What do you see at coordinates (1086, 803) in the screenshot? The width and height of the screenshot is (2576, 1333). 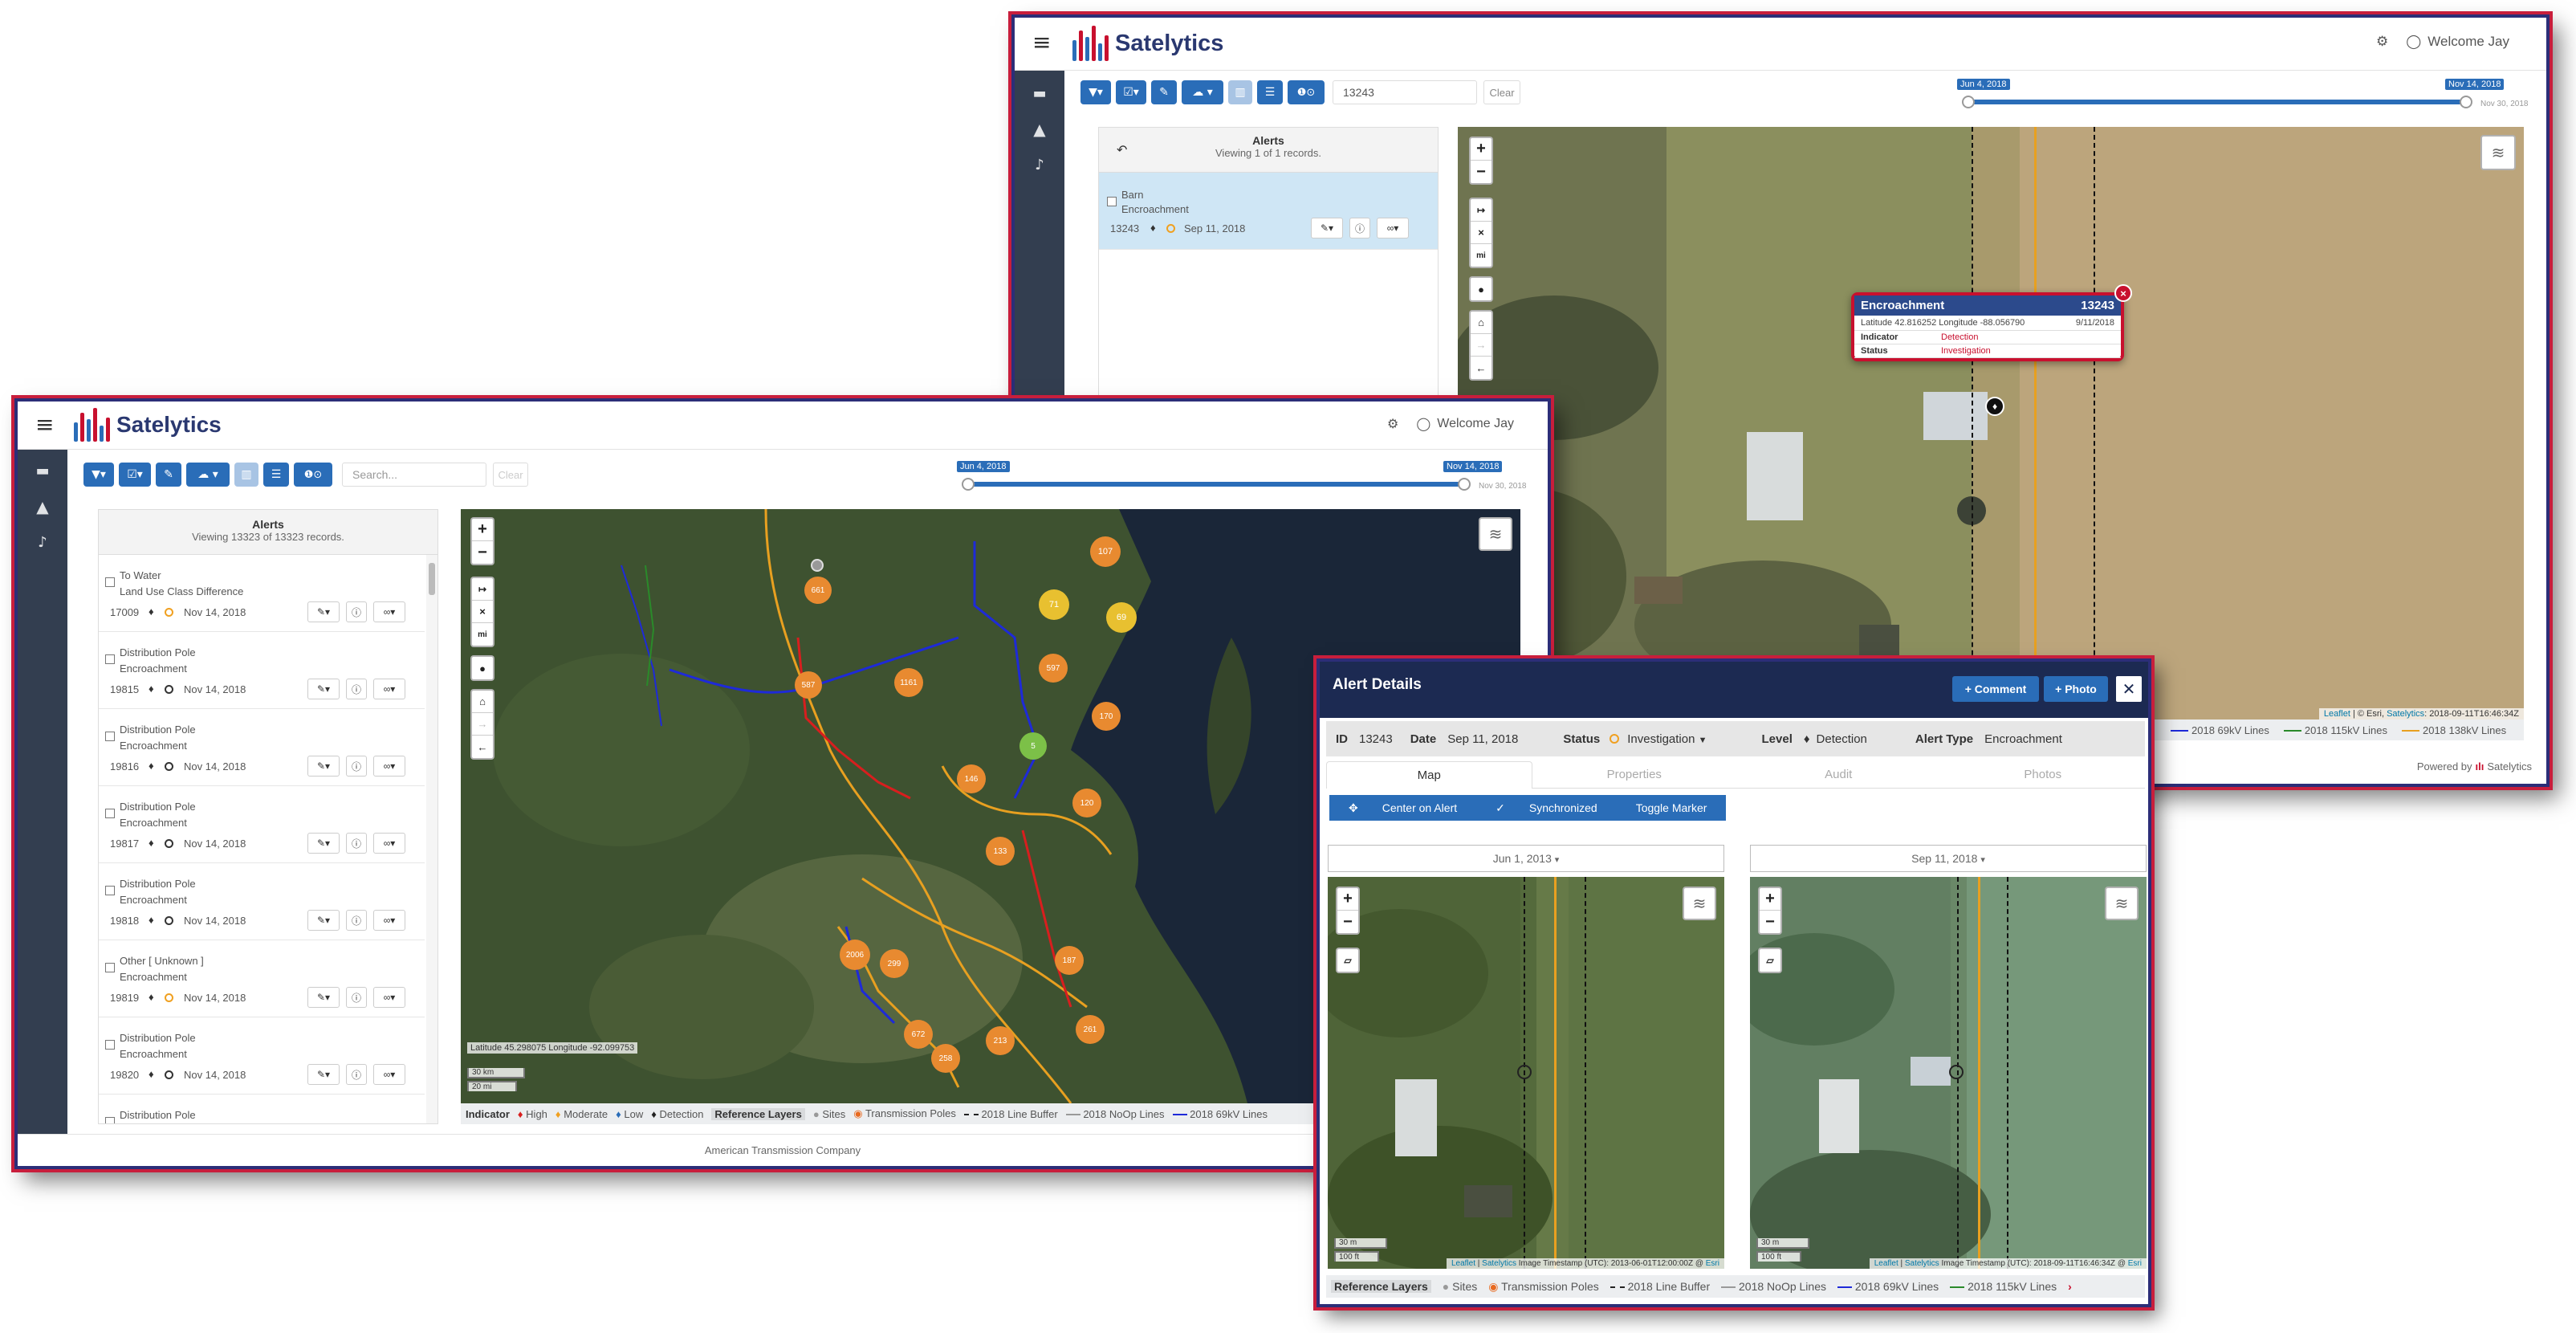 I see `cluster-marker: 120` at bounding box center [1086, 803].